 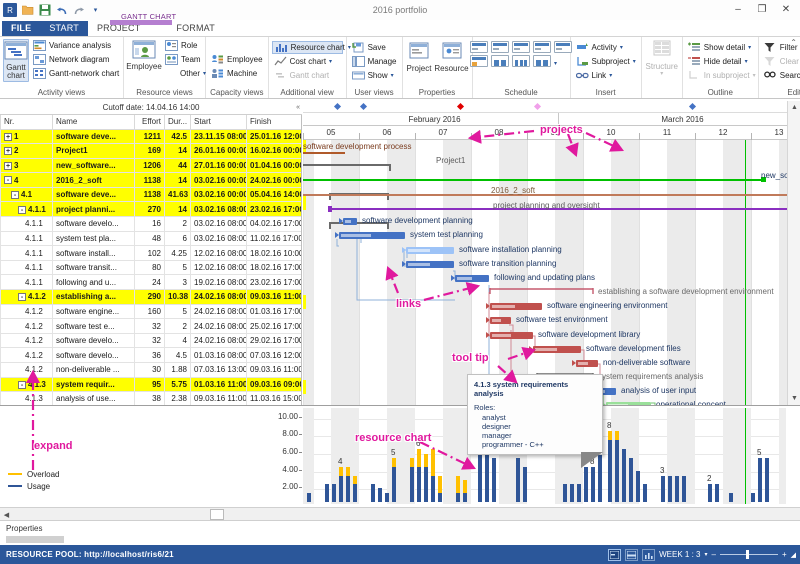 I want to click on network-diagram-button: Network diagram, so click(x=76, y=59).